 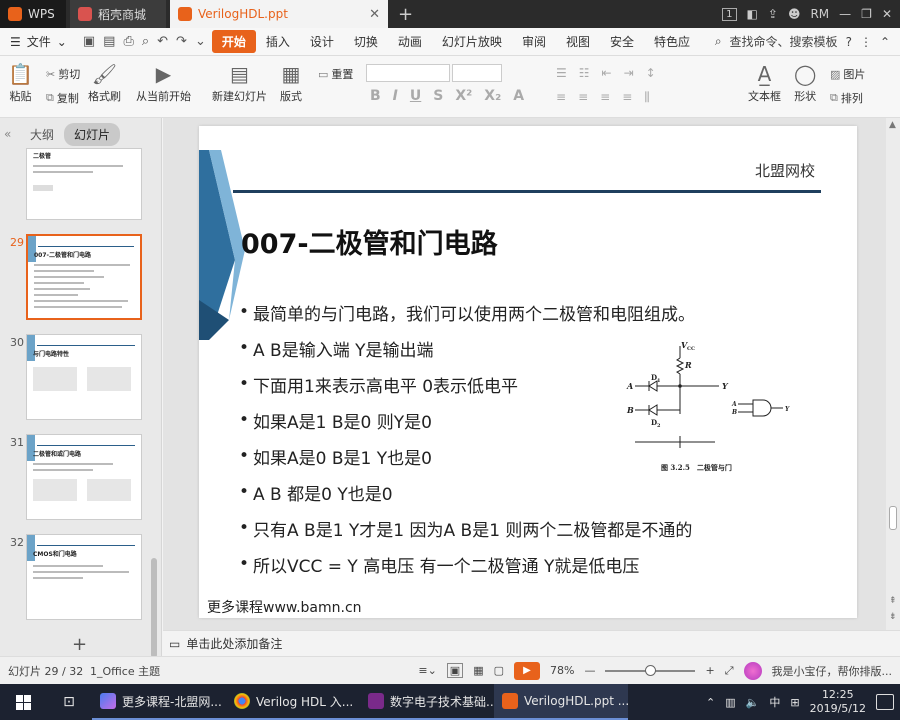 What do you see at coordinates (845, 14) in the screenshot?
I see `minimize-icon: —` at bounding box center [845, 14].